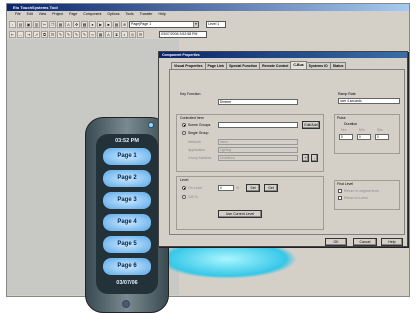  I want to click on menu-view: View, so click(43, 14).